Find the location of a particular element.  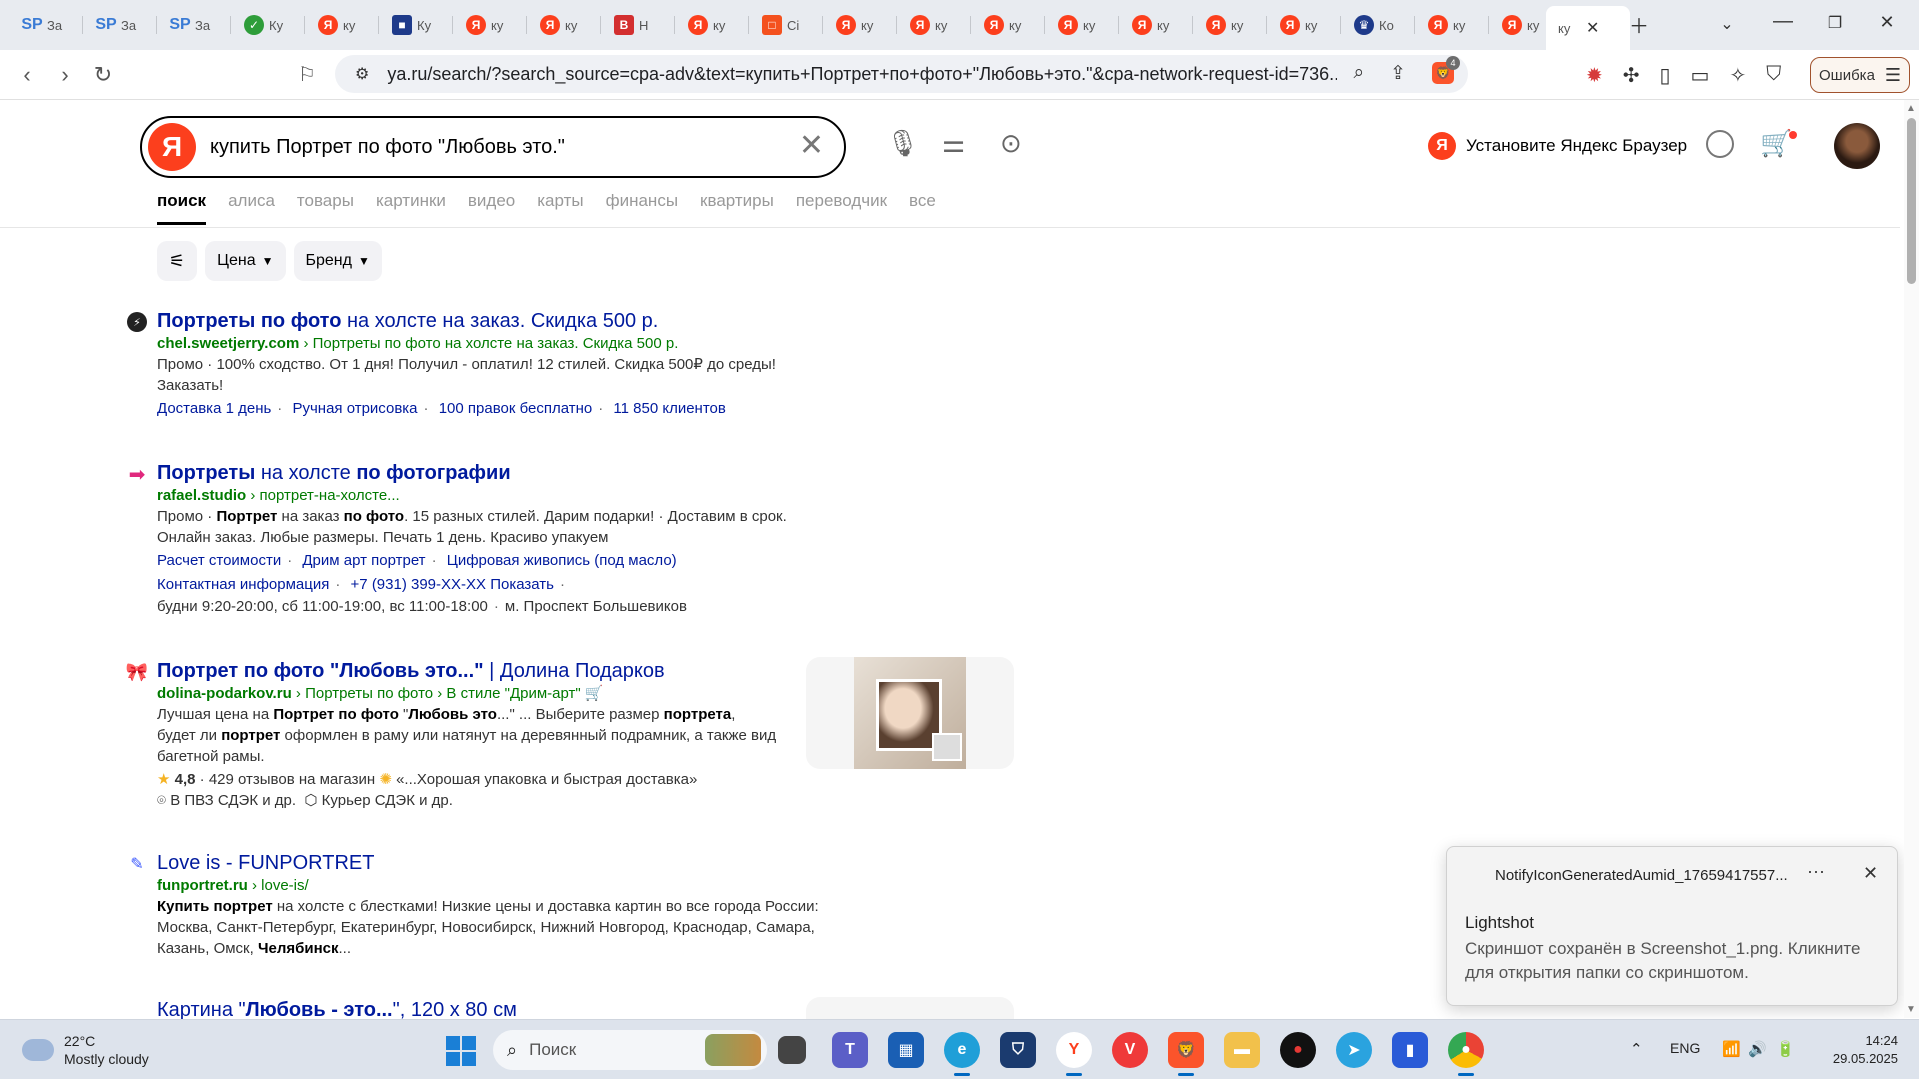

vpn-shield-icon: ⛉ is located at coordinates (1773, 75).